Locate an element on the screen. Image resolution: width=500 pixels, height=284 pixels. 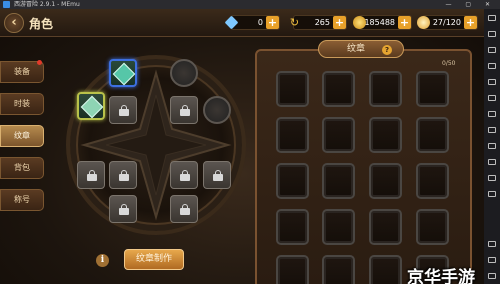
emulator-toolbar is located at coordinates (492, 146).